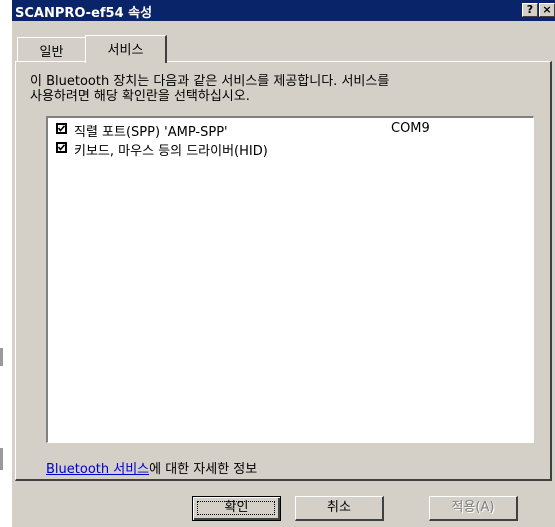  Describe the element at coordinates (171, 151) in the screenshot. I see `service-name: 키보드, 마우스 등의 드라이버(HID)` at that location.